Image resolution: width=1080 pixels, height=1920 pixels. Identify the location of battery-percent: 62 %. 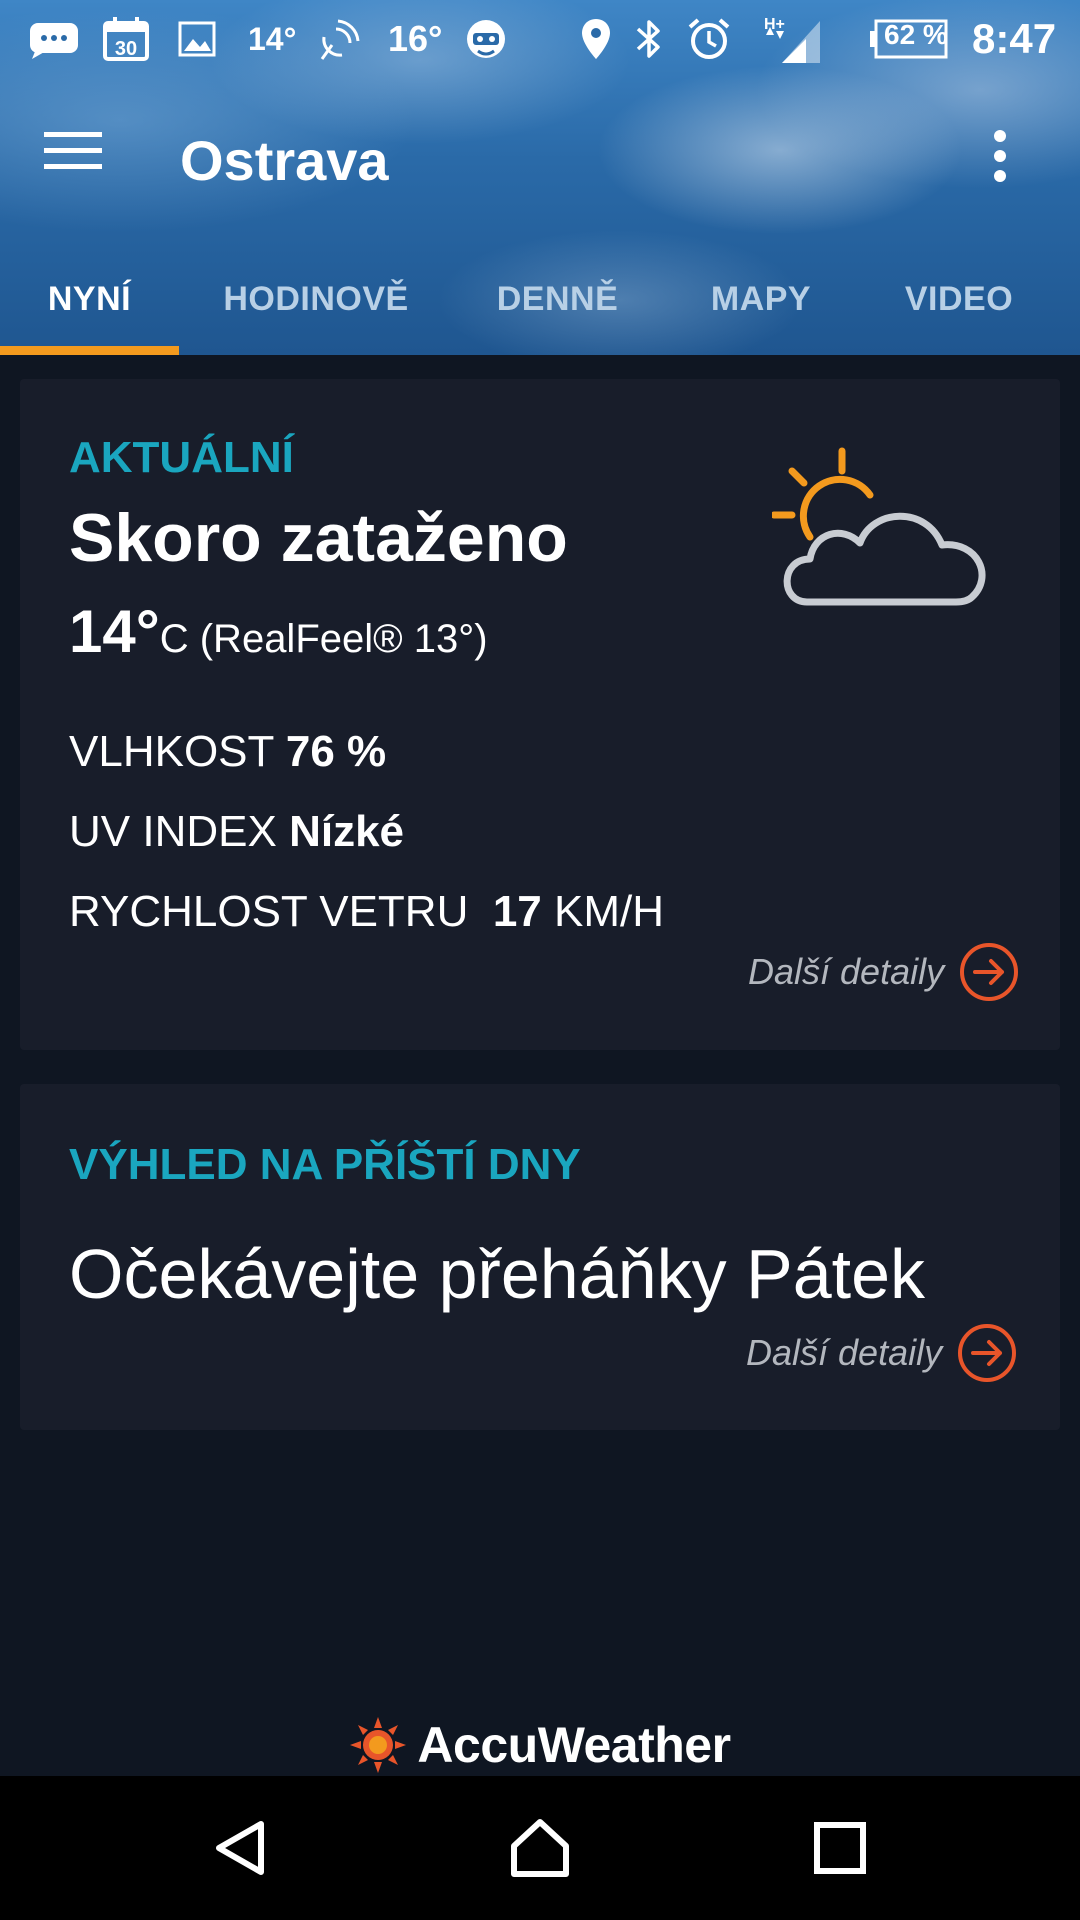
(916, 34).